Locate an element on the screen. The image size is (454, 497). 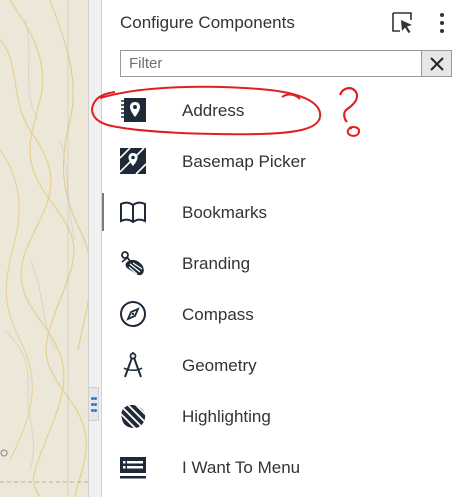
highlighting-icon is located at coordinates (133, 416).